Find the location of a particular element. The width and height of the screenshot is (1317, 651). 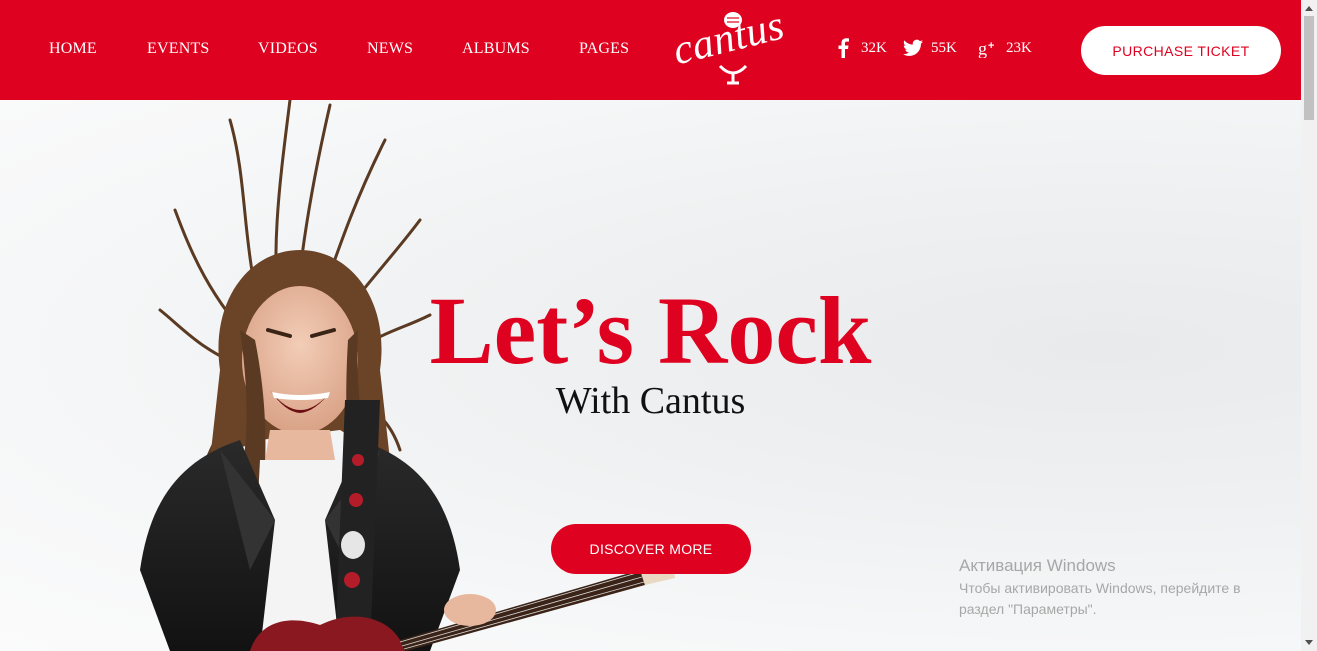

scroll-down-arrow-icon is located at coordinates (1309, 643).